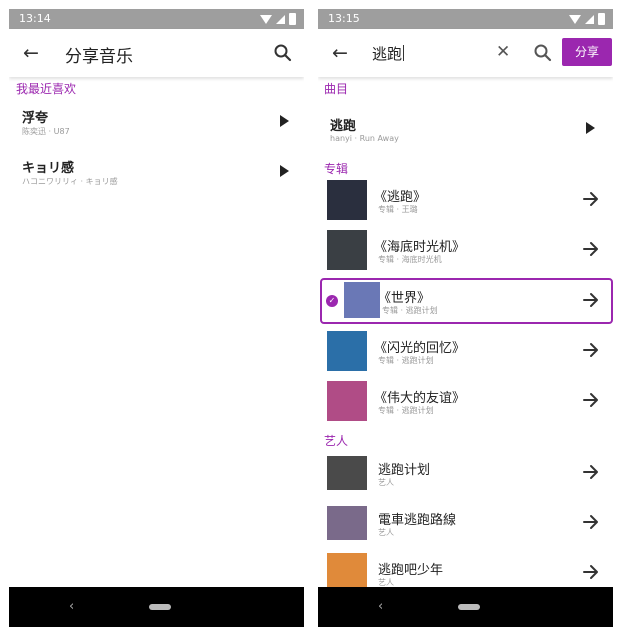 Image resolution: width=625 pixels, height=627 pixels. What do you see at coordinates (364, 138) in the screenshot?
I see `track-subtitle: hanyi · Run Away` at bounding box center [364, 138].